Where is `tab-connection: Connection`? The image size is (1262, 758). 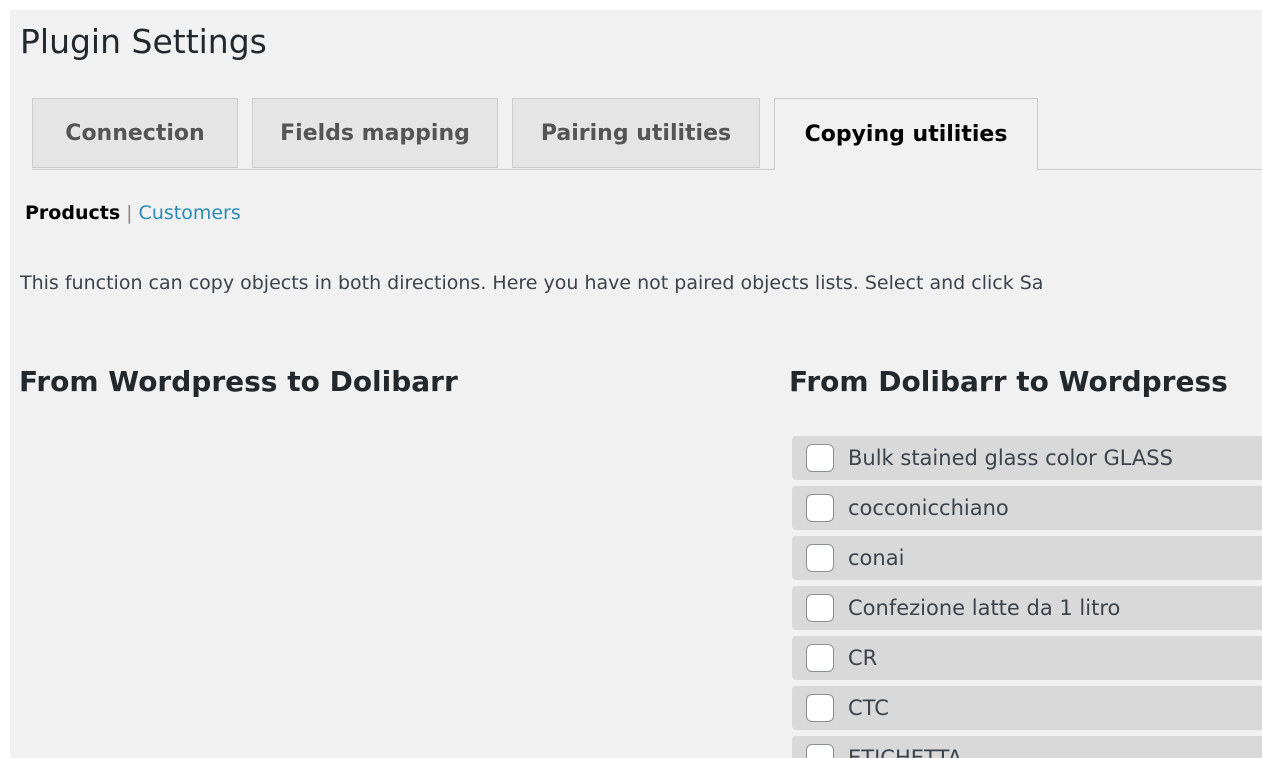
tab-connection: Connection is located at coordinates (135, 133).